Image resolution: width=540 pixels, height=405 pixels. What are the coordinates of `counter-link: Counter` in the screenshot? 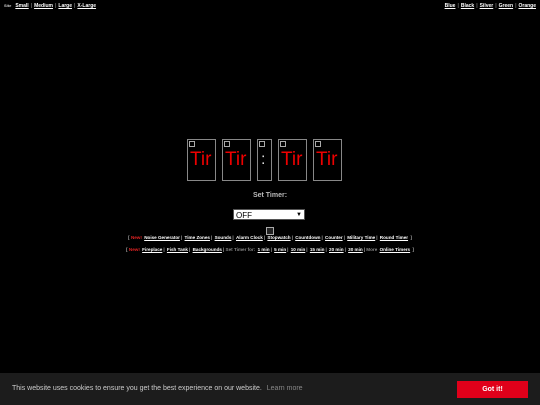 It's located at (334, 237).